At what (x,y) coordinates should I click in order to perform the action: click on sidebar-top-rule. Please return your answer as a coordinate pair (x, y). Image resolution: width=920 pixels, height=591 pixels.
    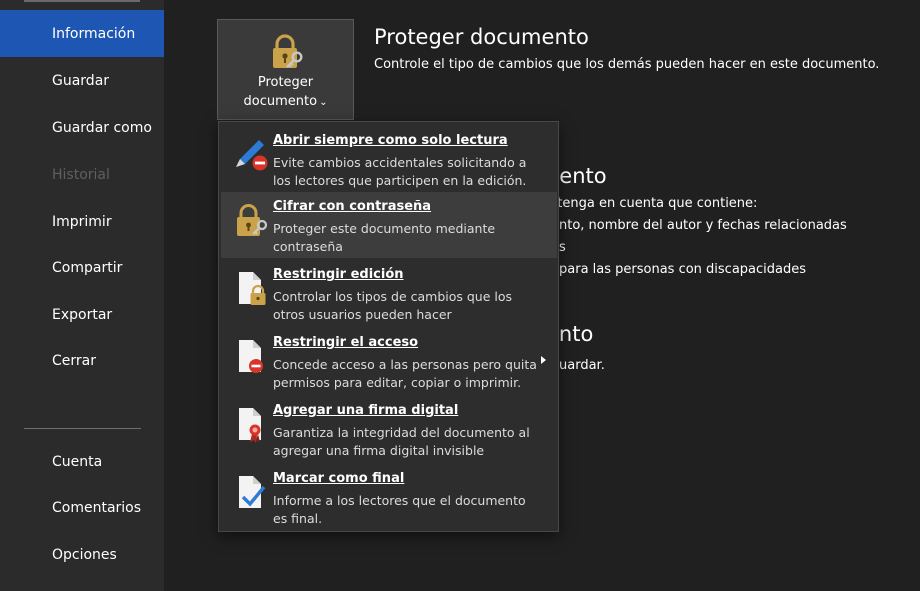
    Looking at the image, I should click on (82, 1).